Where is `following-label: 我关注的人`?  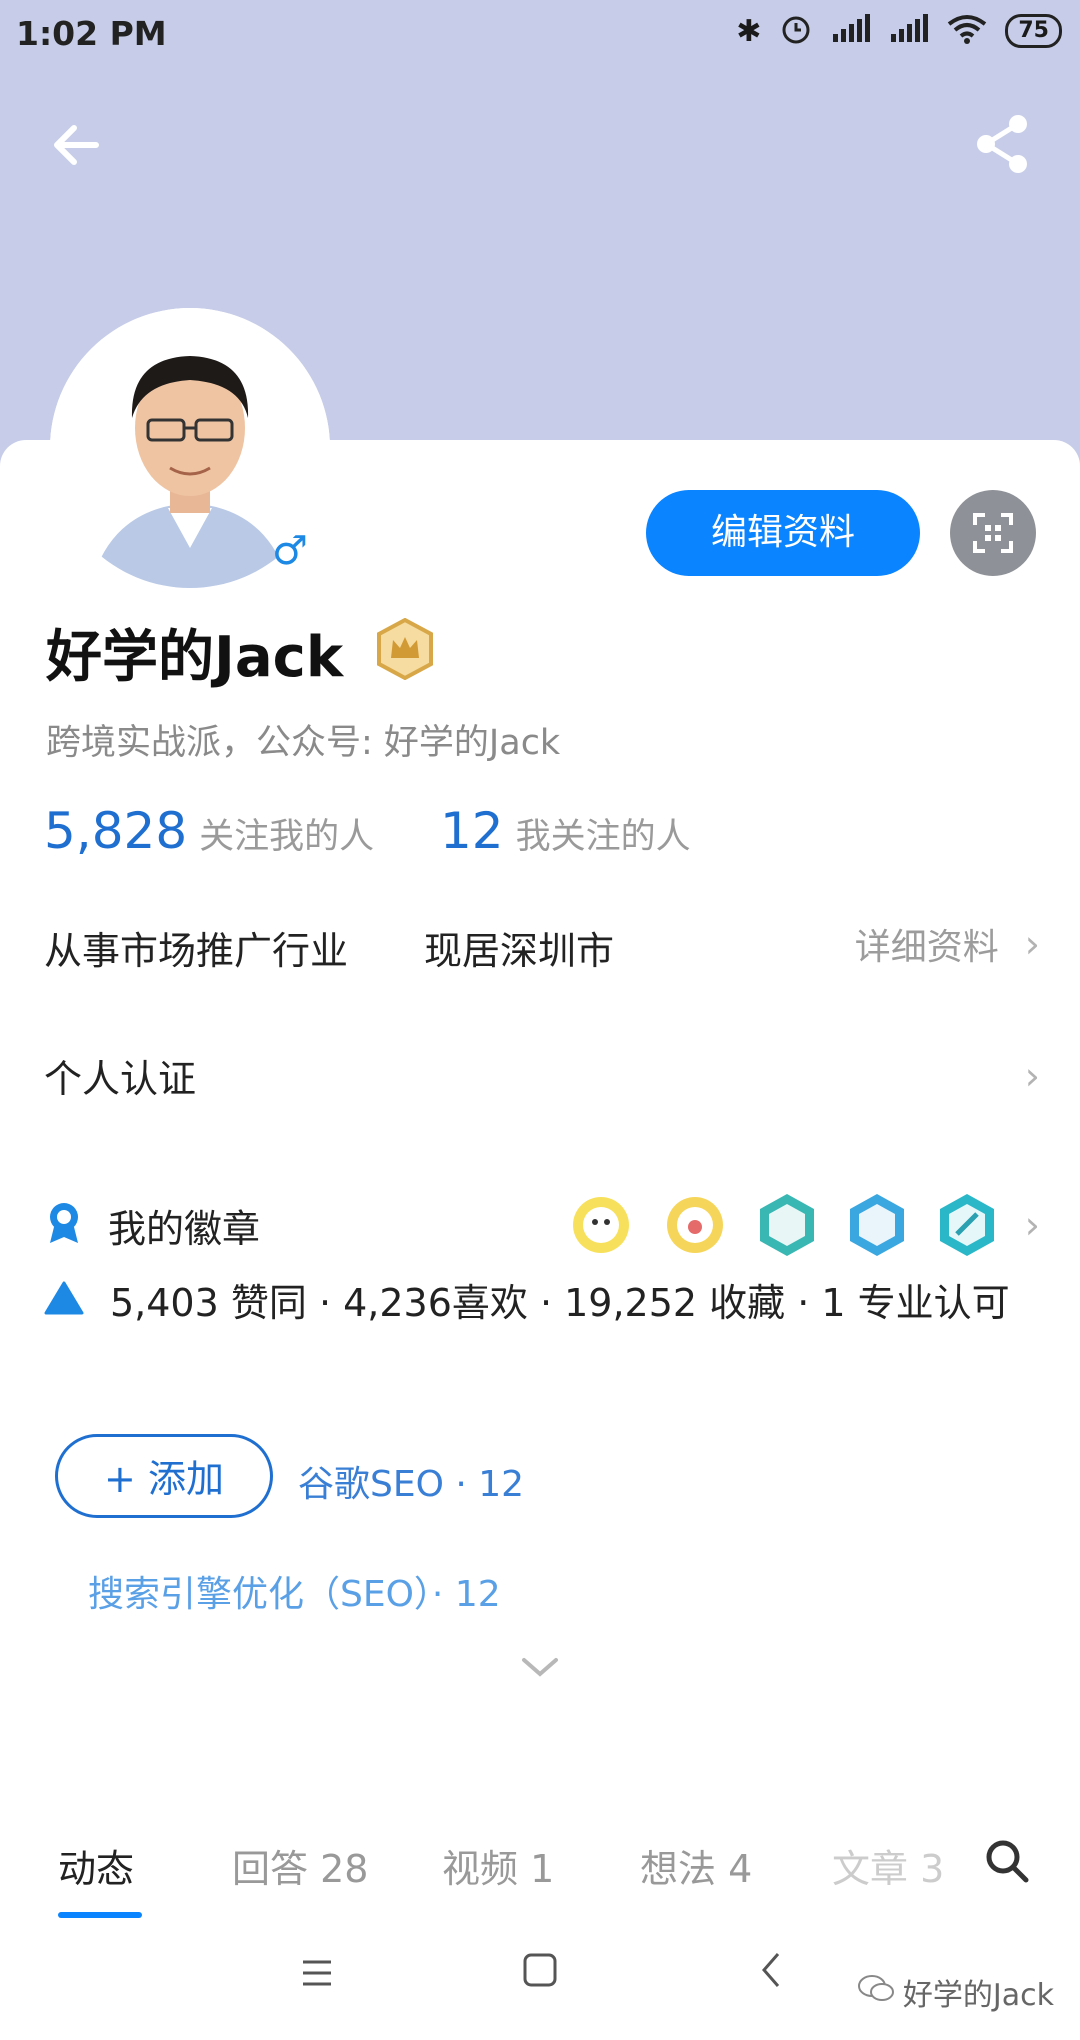 following-label: 我关注的人 is located at coordinates (603, 837).